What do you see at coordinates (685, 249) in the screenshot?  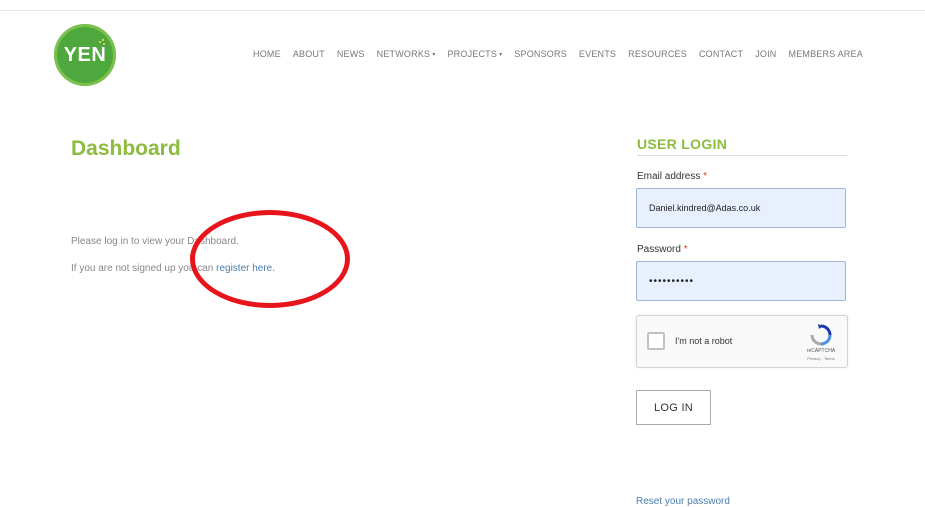 I see `password-required-marker: *` at bounding box center [685, 249].